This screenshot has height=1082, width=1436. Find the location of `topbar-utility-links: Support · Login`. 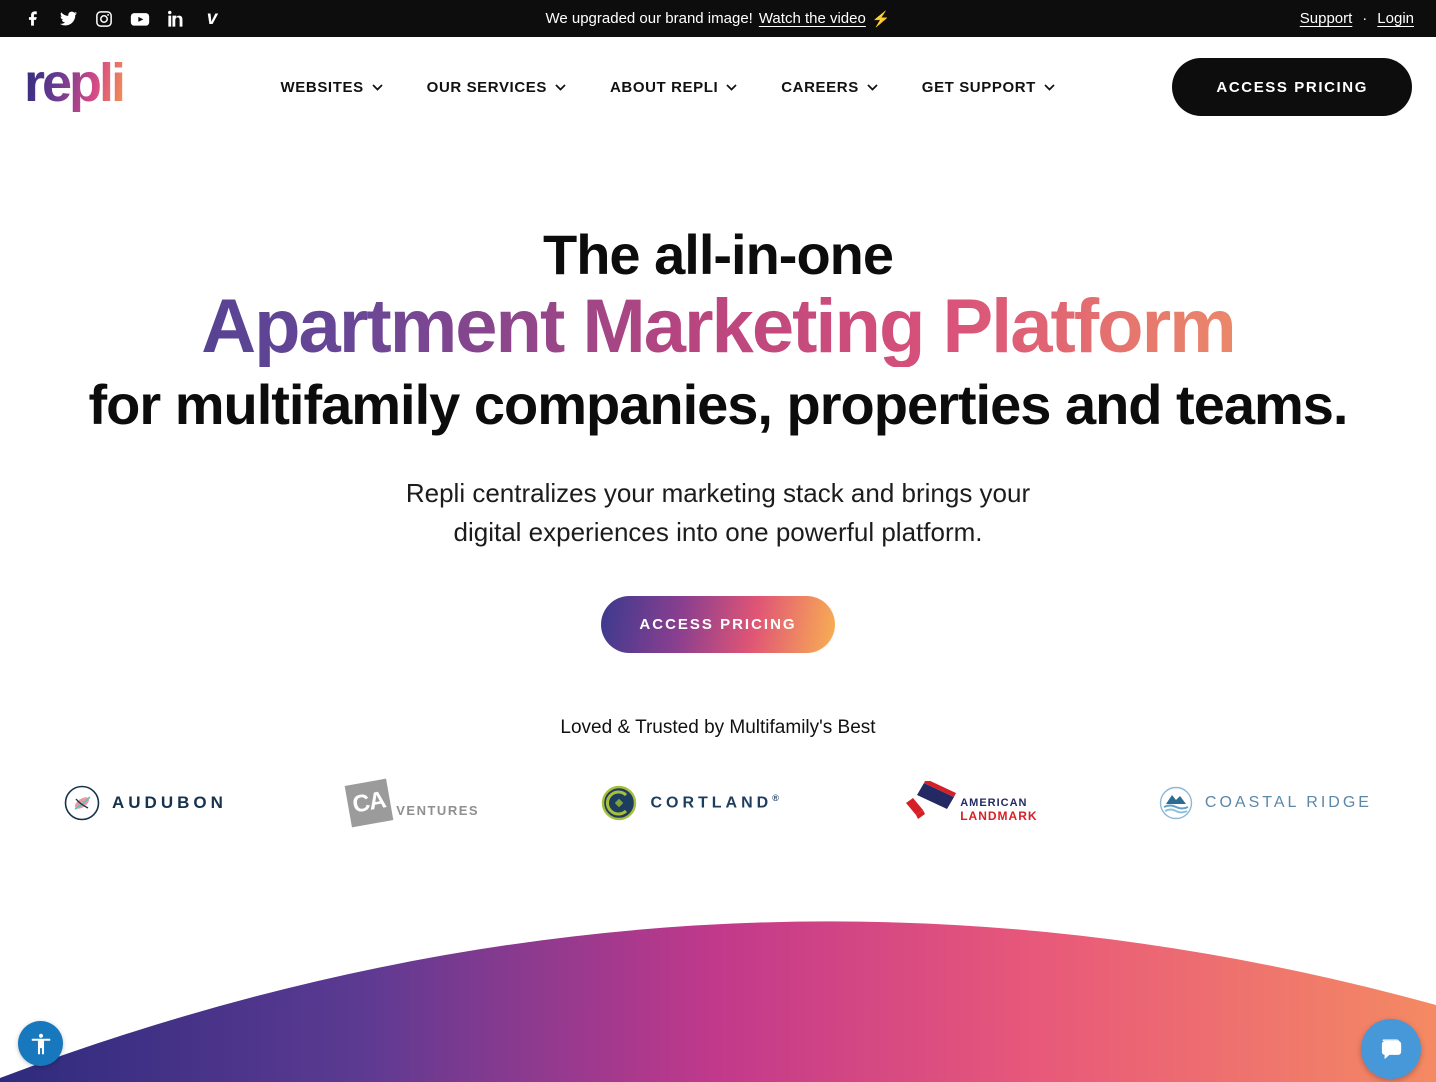

topbar-utility-links: Support · Login is located at coordinates (1357, 18).